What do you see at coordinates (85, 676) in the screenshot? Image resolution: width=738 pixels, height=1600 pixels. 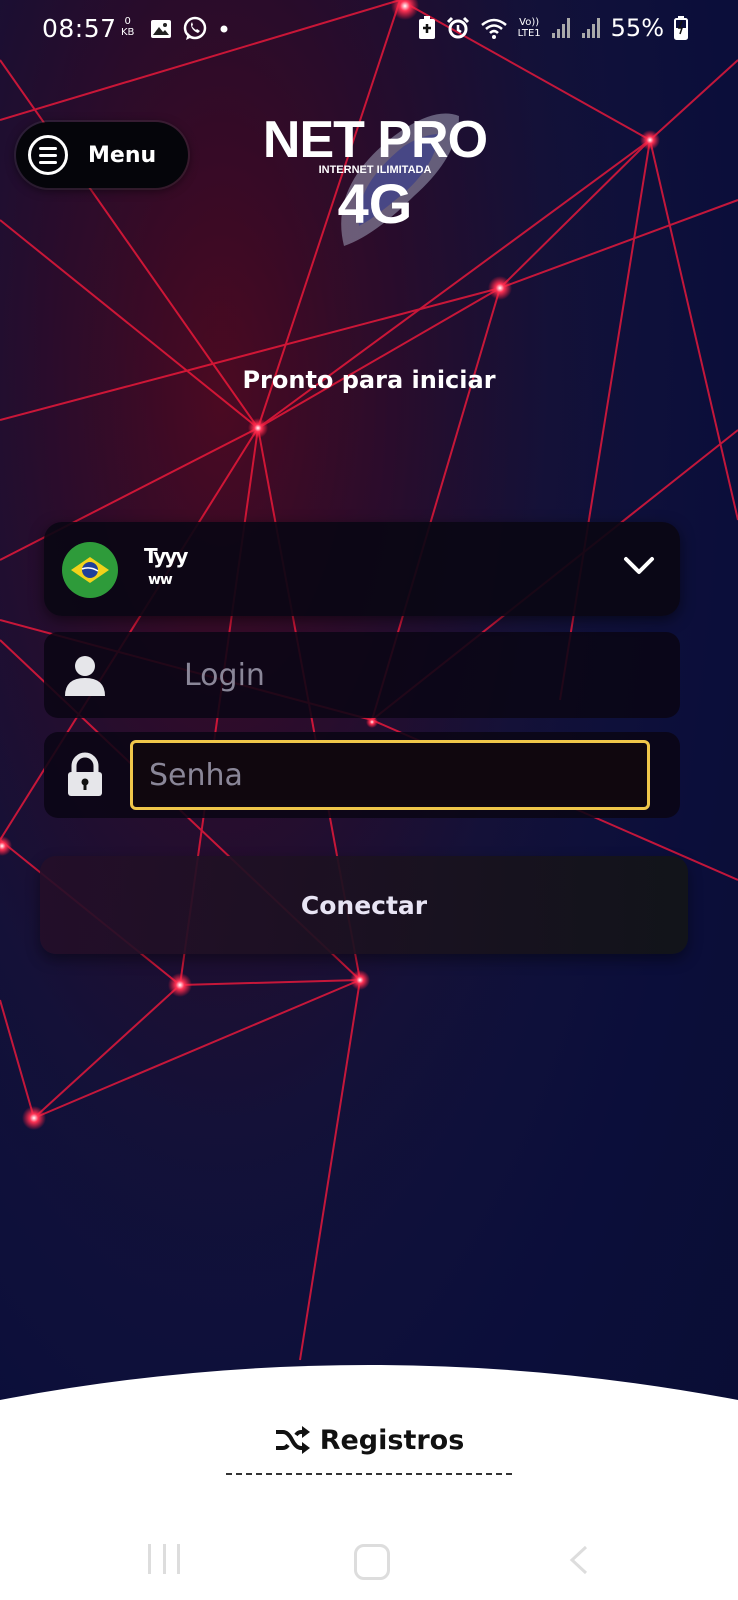 I see `user-icon` at bounding box center [85, 676].